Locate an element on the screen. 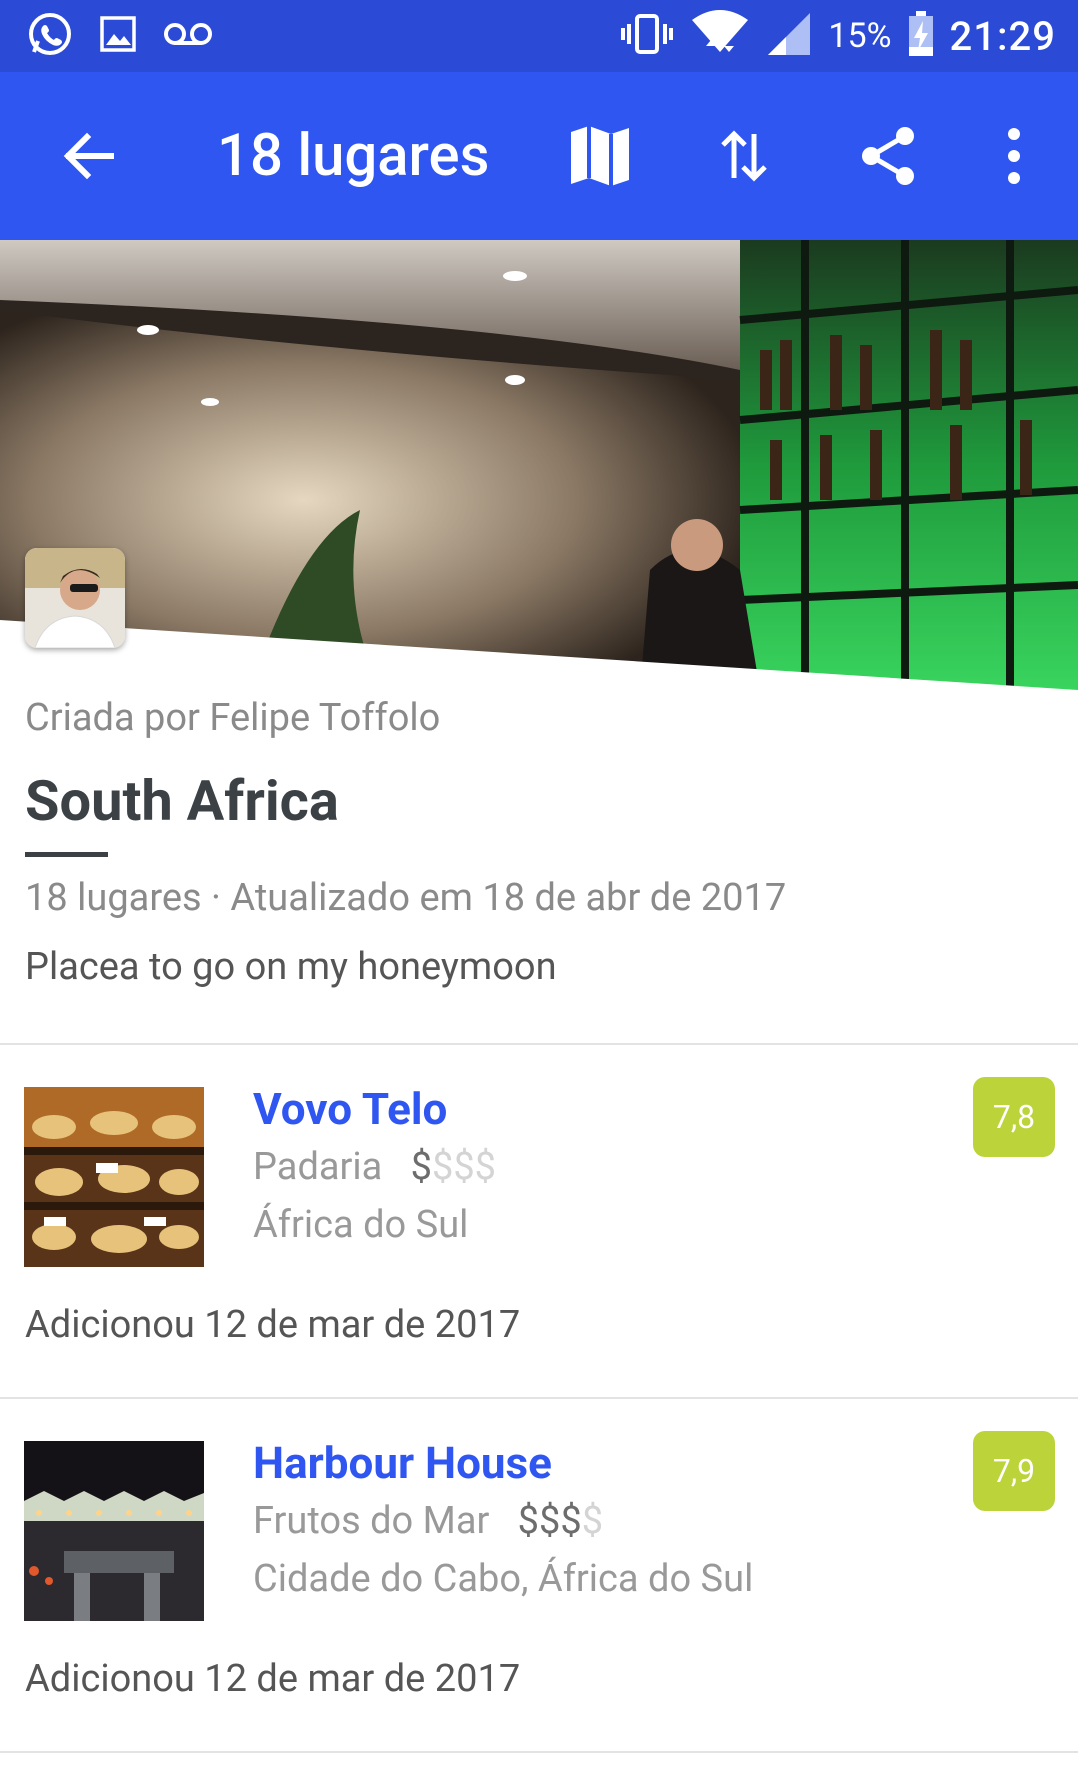  created-by-label: Criada por Felipe Toffolo is located at coordinates (232, 718).